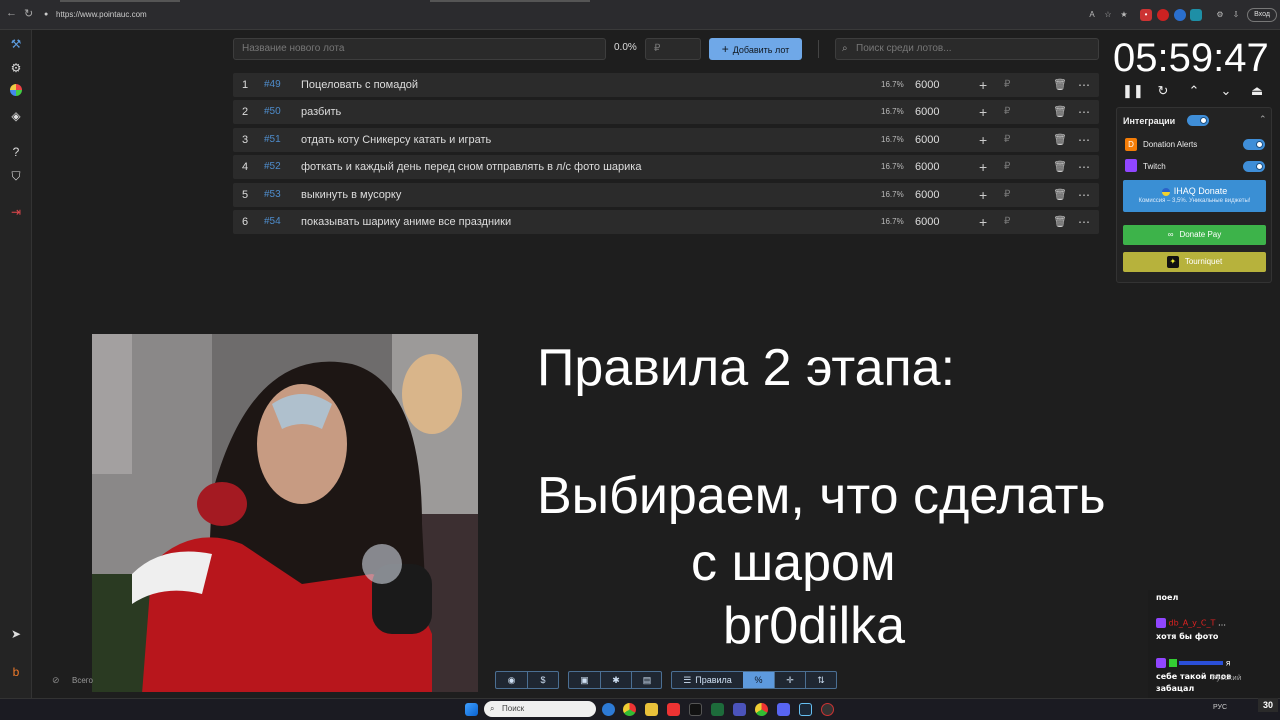 The image size is (1280, 720). Describe the element at coordinates (560, 15) in the screenshot. I see `address-bar: ● https://www.pointauc.com` at that location.